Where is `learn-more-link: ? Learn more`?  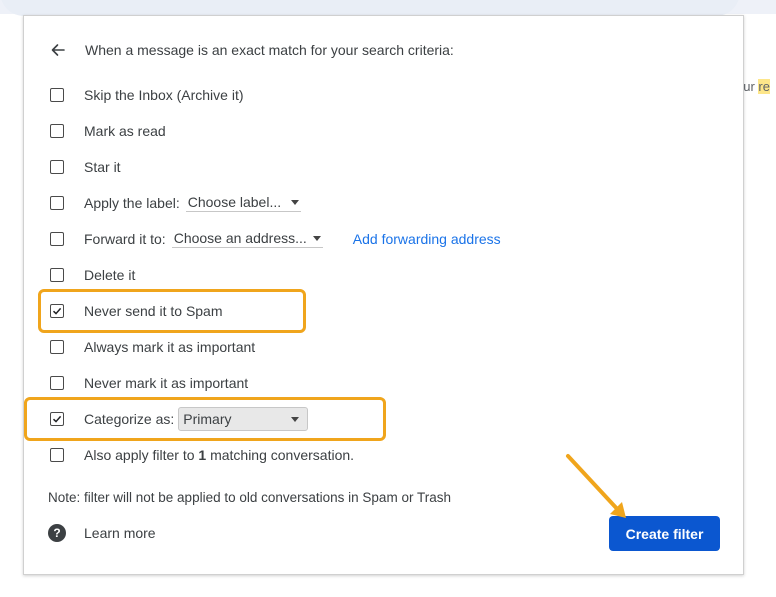
learn-more-link: ? Learn more is located at coordinates (102, 533).